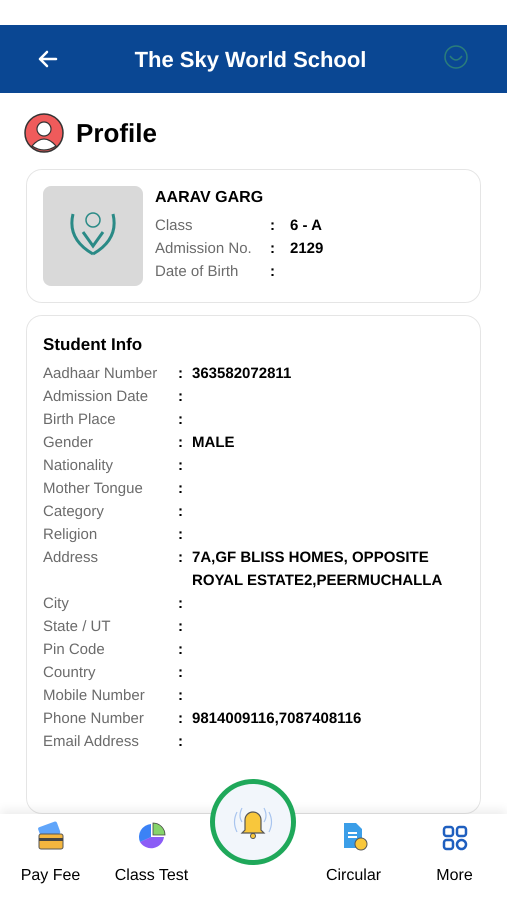 Image resolution: width=507 pixels, height=900 pixels. What do you see at coordinates (93, 345) in the screenshot?
I see `section-title: Student Info` at bounding box center [93, 345].